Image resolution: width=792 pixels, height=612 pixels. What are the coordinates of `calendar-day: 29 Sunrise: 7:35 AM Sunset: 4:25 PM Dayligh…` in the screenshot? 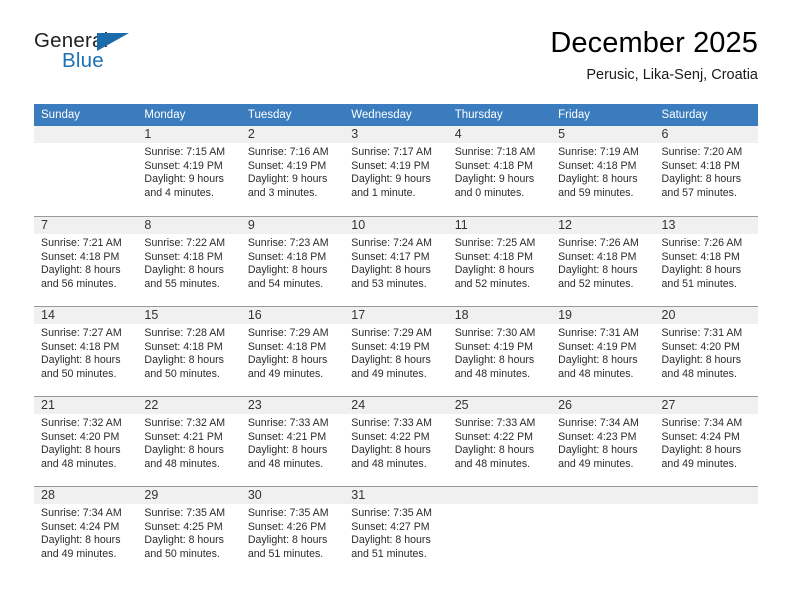 It's located at (189, 531).